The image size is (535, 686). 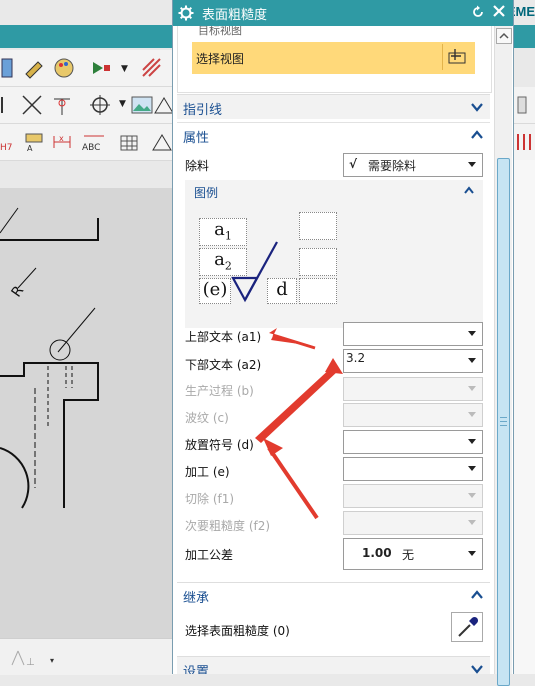 I want to click on scroll-up-button, so click(x=504, y=36).